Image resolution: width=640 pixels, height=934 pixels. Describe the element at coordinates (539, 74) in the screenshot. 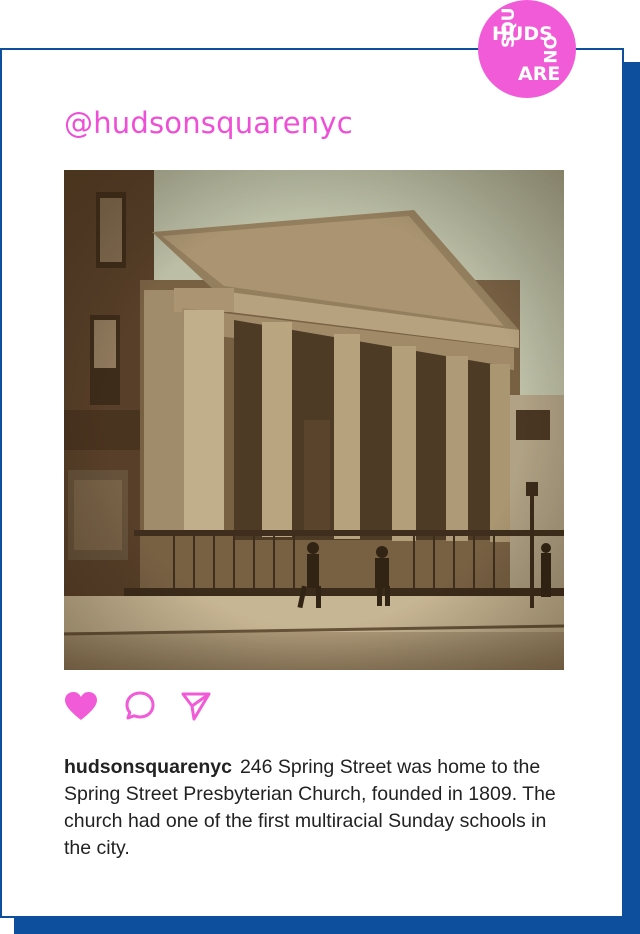

I see `logo-text-are: ARE` at that location.